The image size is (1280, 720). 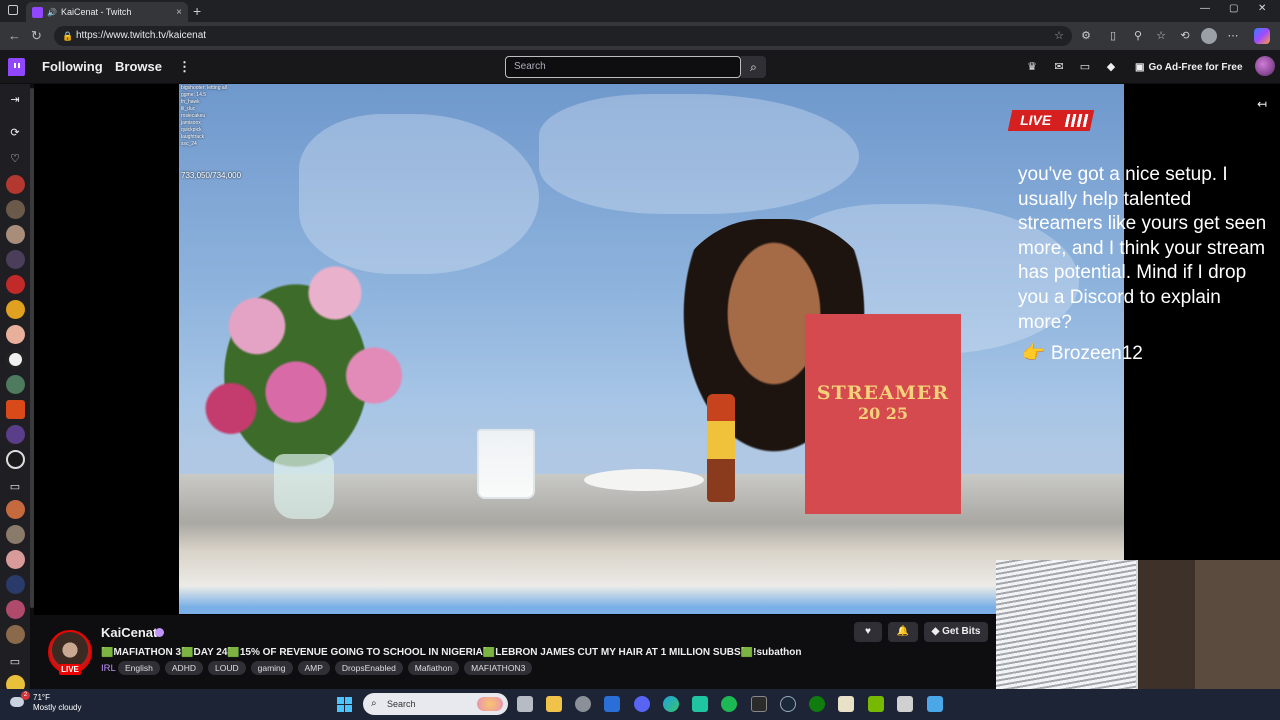 What do you see at coordinates (37, 12) in the screenshot?
I see `twitch-favicon-icon` at bounding box center [37, 12].